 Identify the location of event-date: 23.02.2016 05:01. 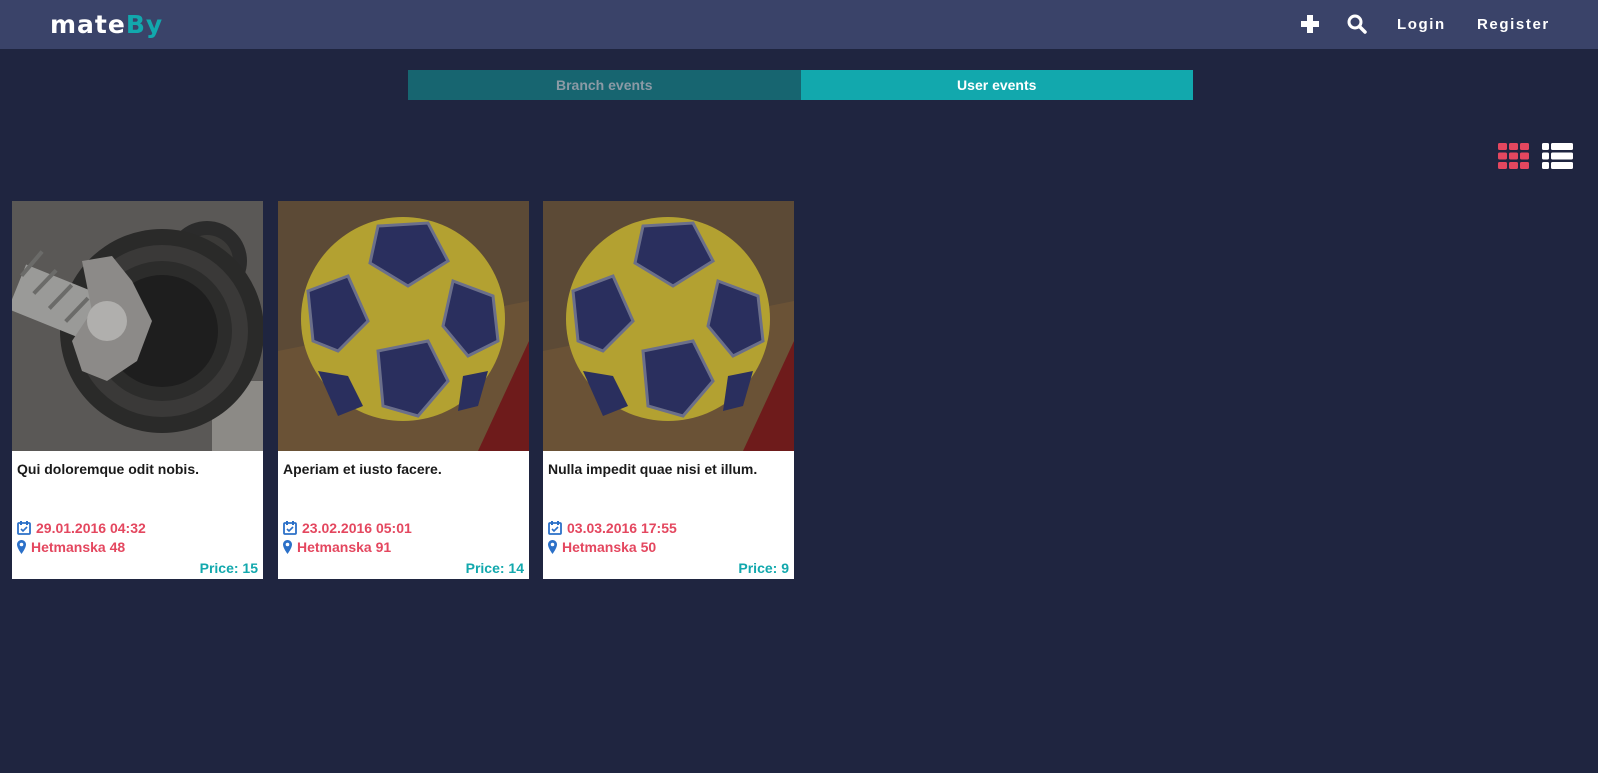
(347, 528).